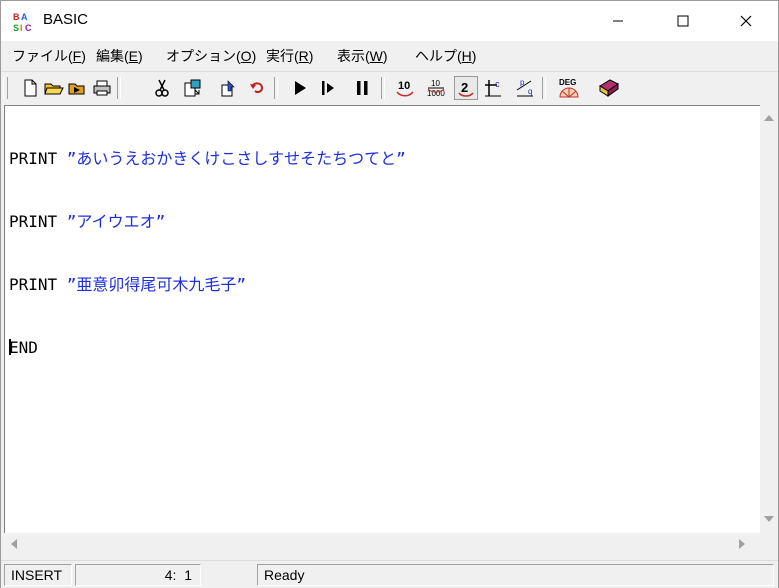  Describe the element at coordinates (21, 27) in the screenshot. I see `svg-text: I` at that location.